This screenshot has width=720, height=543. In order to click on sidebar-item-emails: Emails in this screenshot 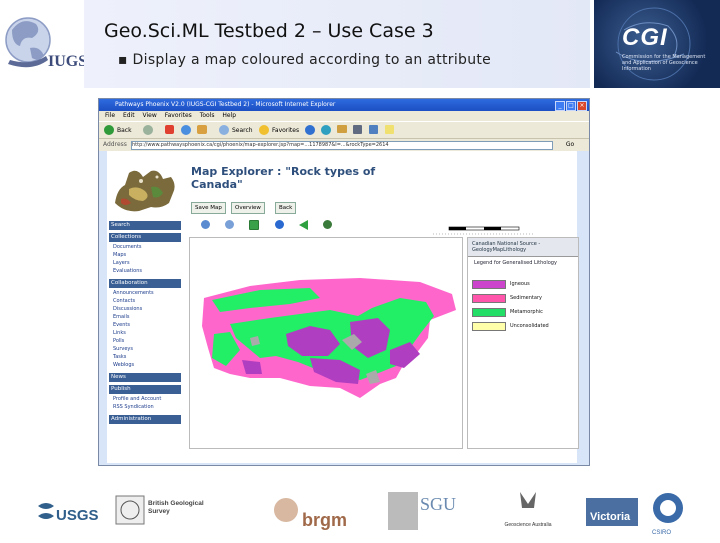, I will do `click(121, 317)`.